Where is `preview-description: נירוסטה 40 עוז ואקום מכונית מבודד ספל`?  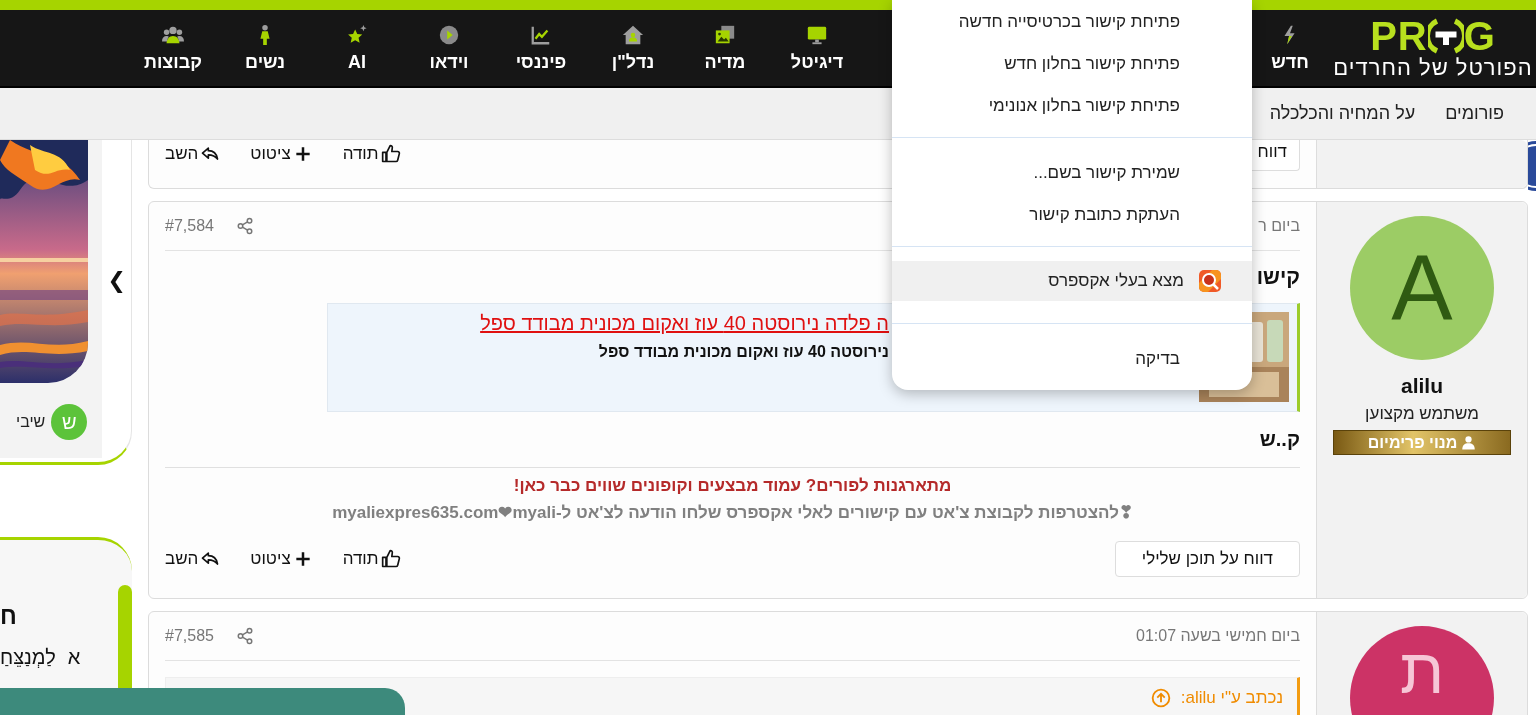
preview-description: נירוסטה 40 עוז ואקום מכונית מבודד ספל is located at coordinates (743, 352).